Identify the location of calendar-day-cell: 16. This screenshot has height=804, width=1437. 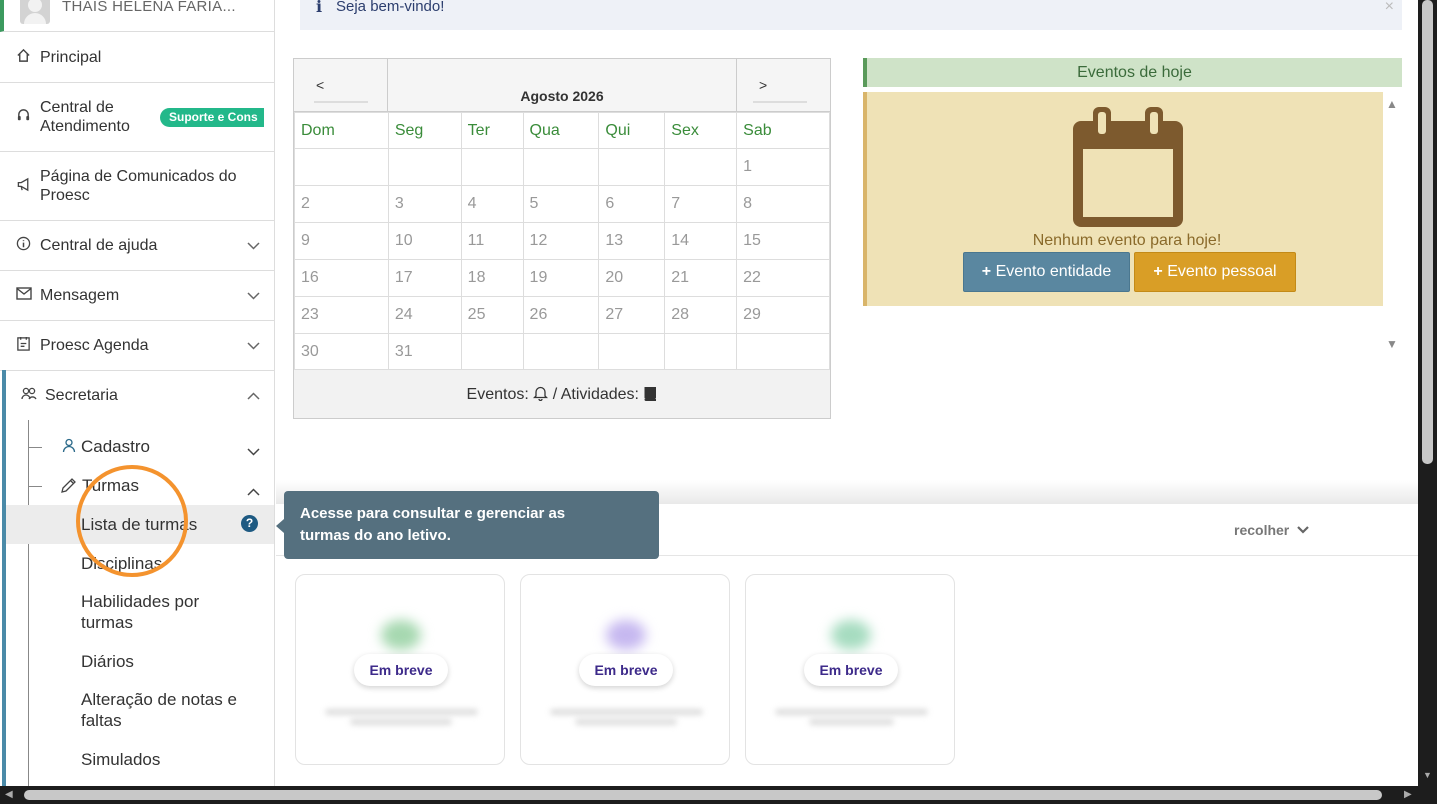
(341, 278).